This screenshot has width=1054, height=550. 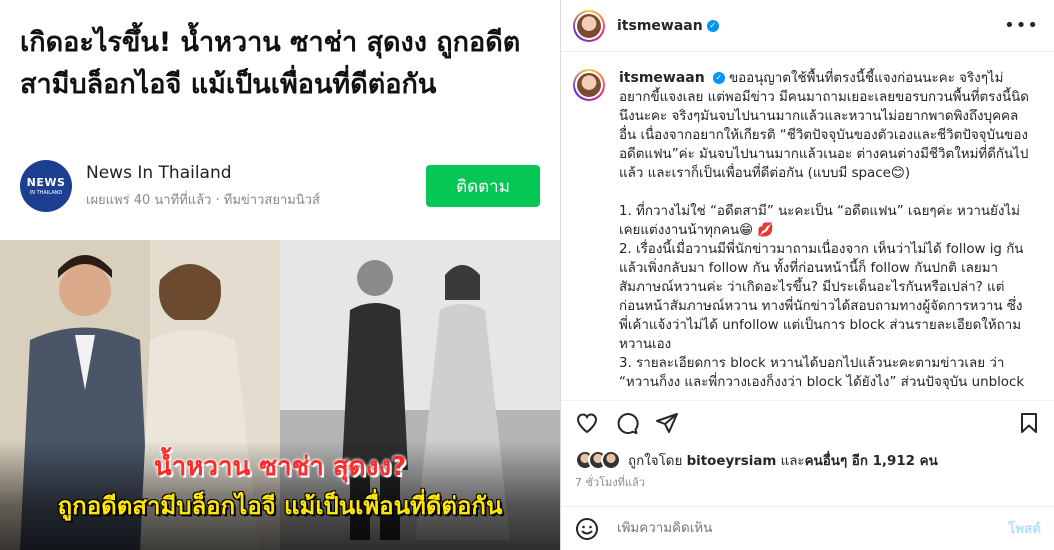 What do you see at coordinates (46, 182) in the screenshot?
I see `logo-text-news: NEWS` at bounding box center [46, 182].